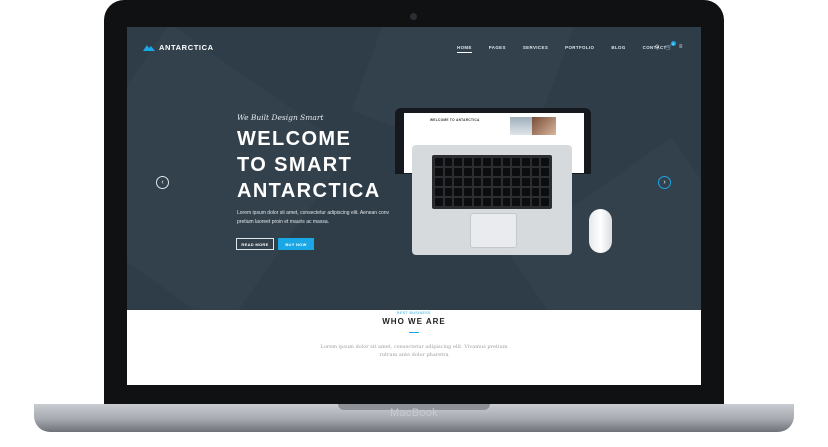  Describe the element at coordinates (255, 244) in the screenshot. I see `read-more-button: READ MORE` at that location.